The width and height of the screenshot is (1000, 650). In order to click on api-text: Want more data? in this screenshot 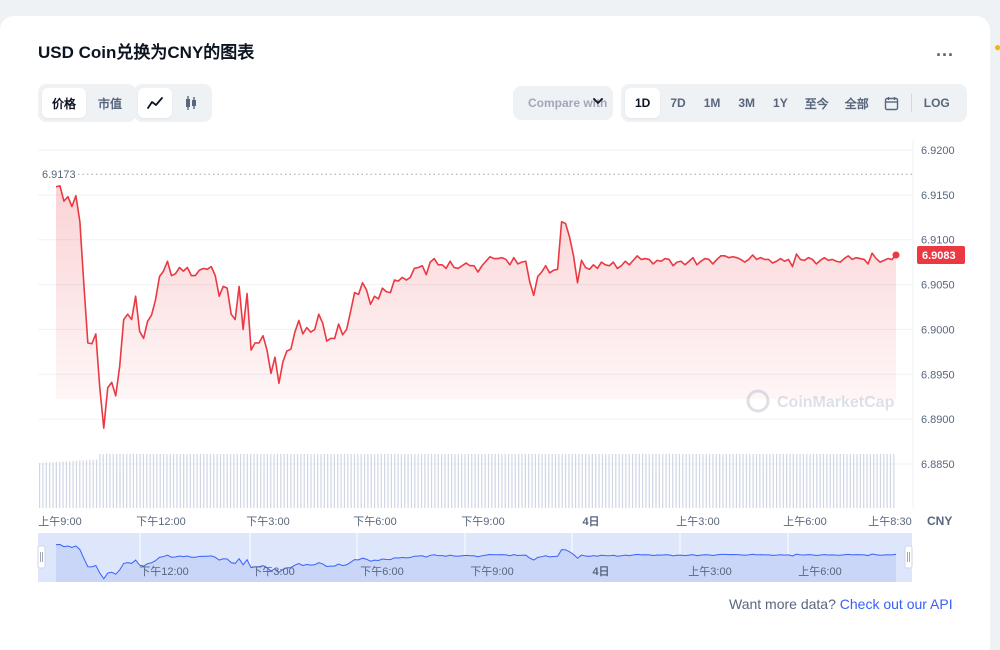, I will do `click(782, 604)`.